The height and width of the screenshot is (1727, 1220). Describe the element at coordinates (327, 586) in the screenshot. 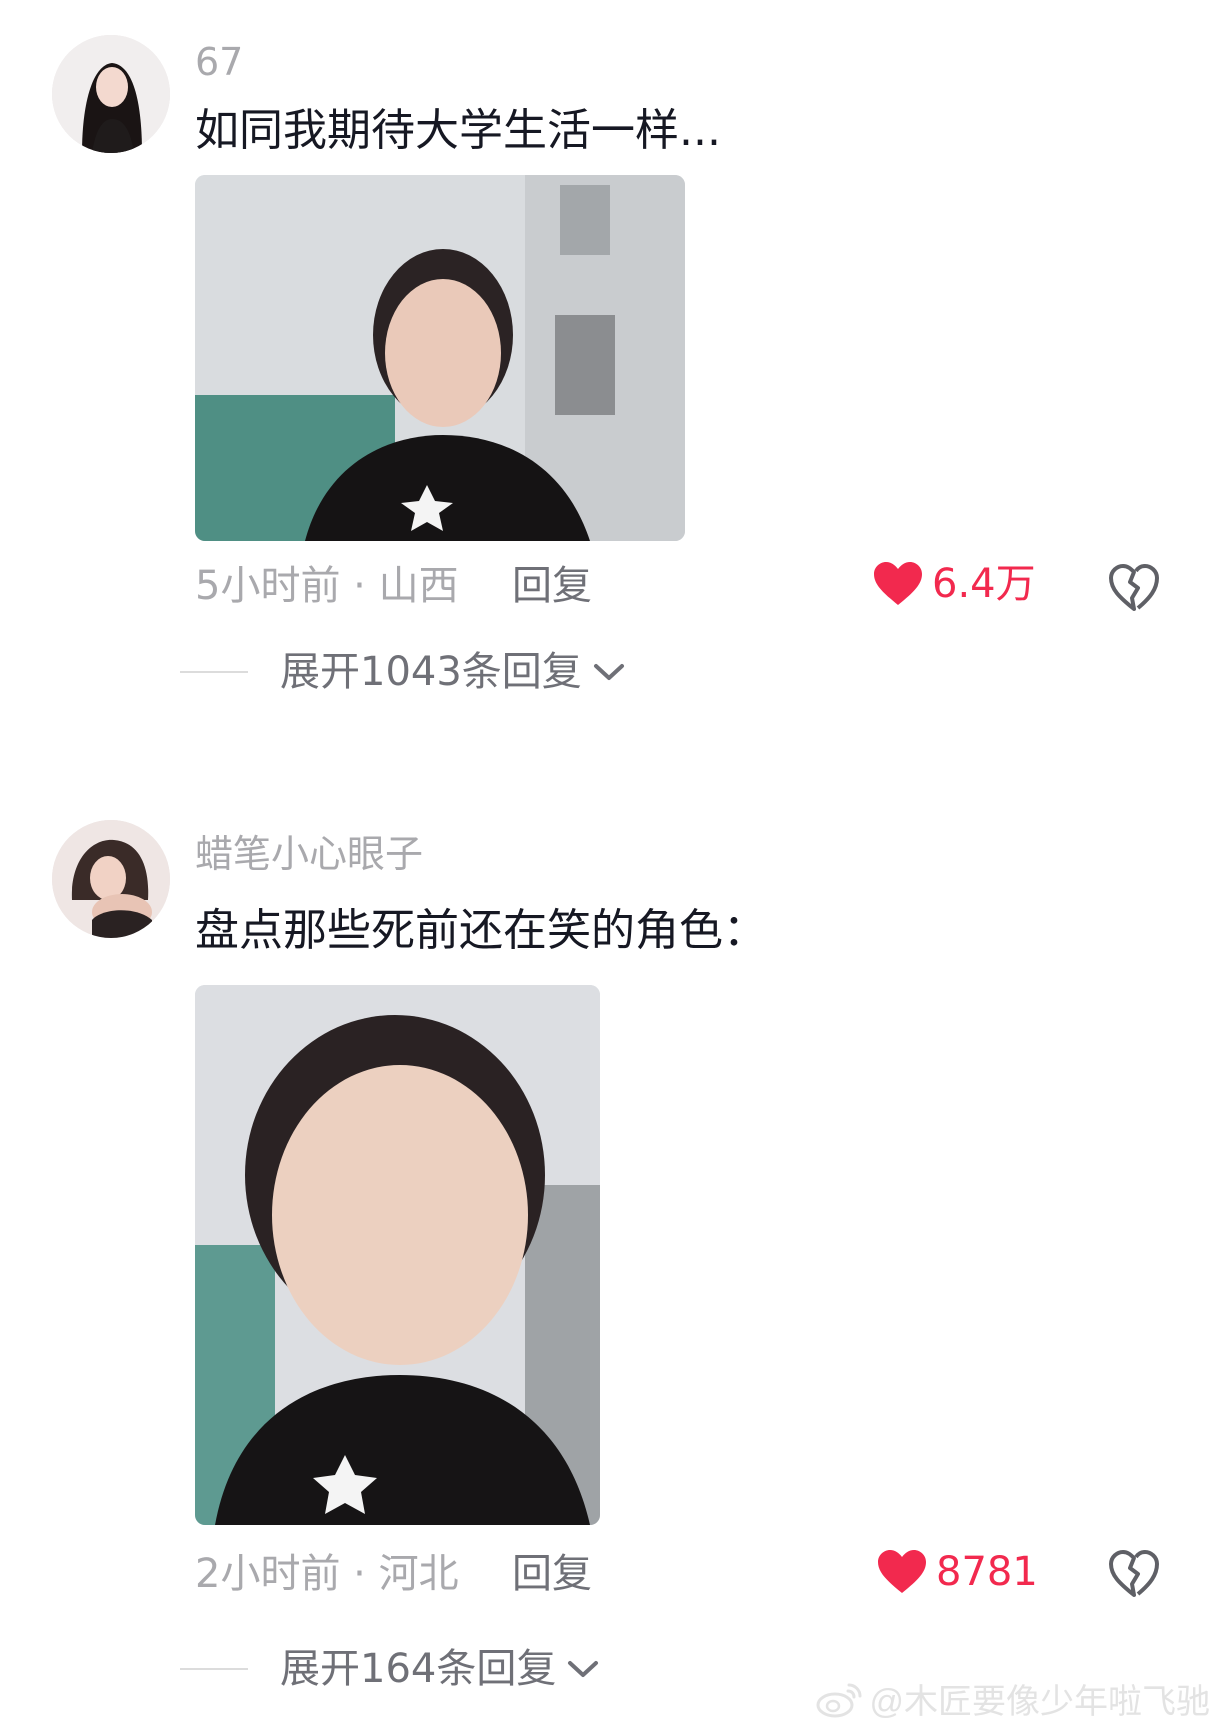

I see `time-location: 5小时前 · 山西` at that location.